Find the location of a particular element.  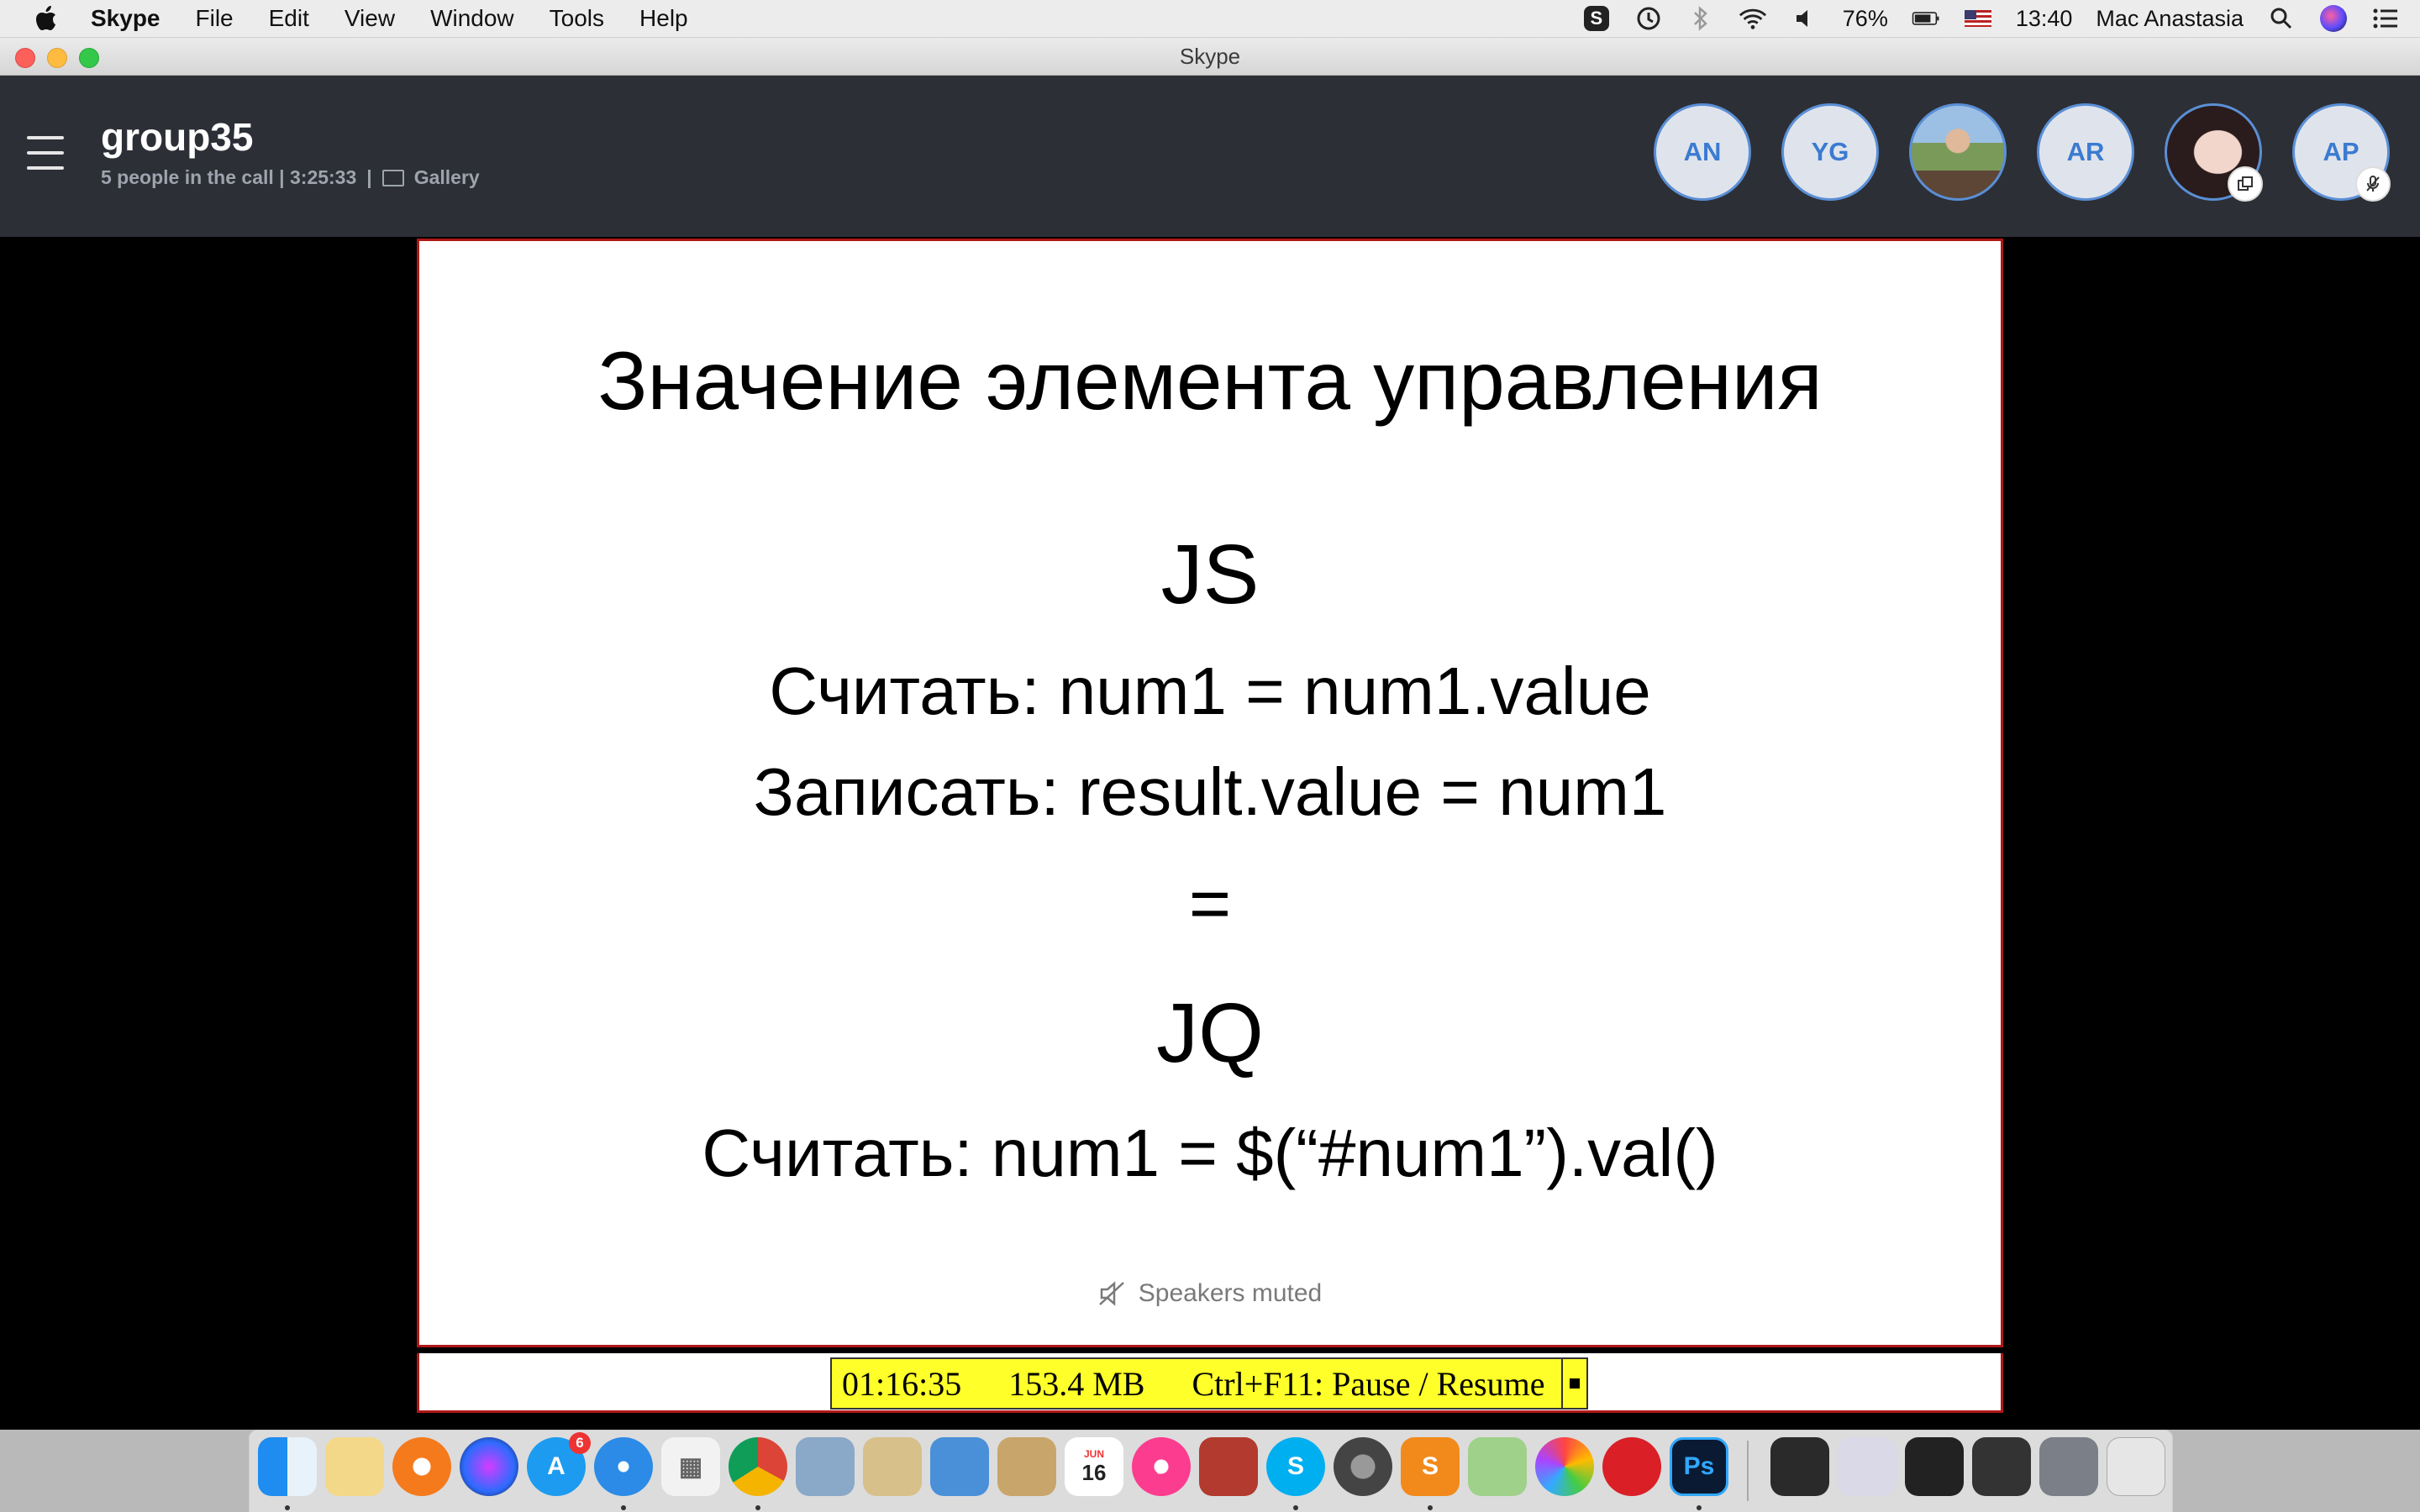

system-preferences-icon is located at coordinates (1363, 1466).